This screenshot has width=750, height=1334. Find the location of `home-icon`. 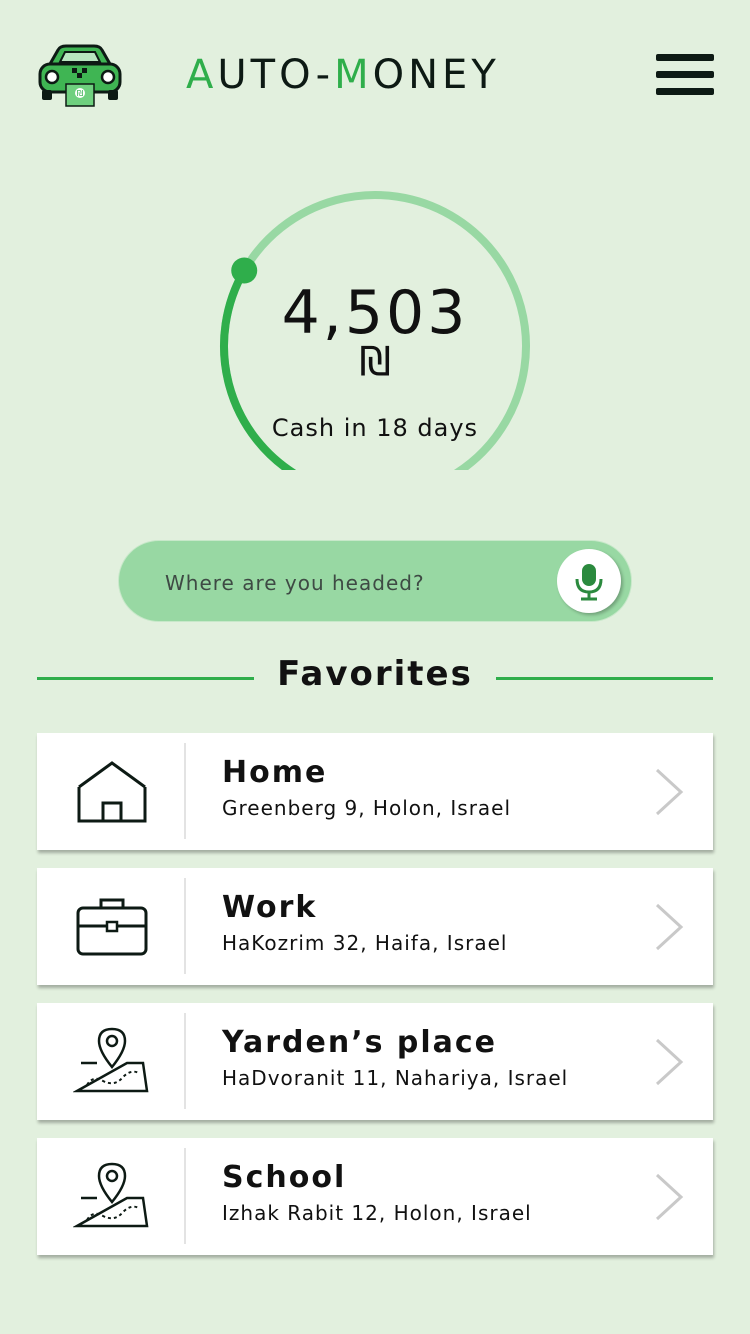

home-icon is located at coordinates (112, 792).